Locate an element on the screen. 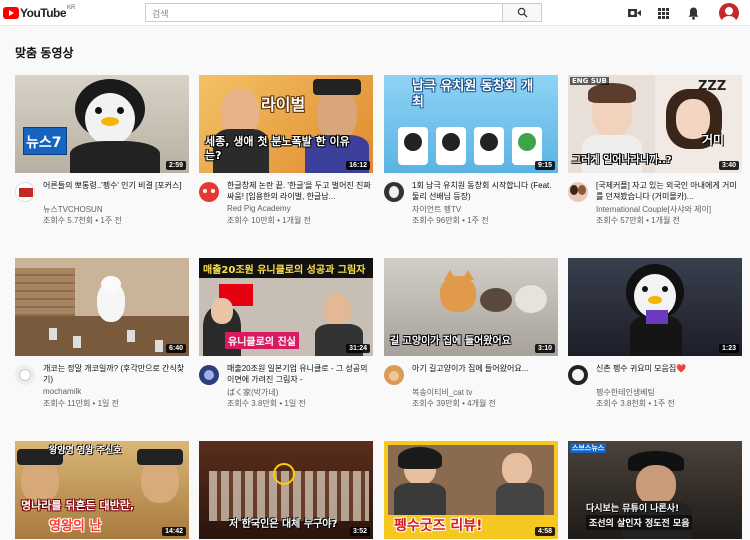  apps-grid-icon is located at coordinates (663, 13).